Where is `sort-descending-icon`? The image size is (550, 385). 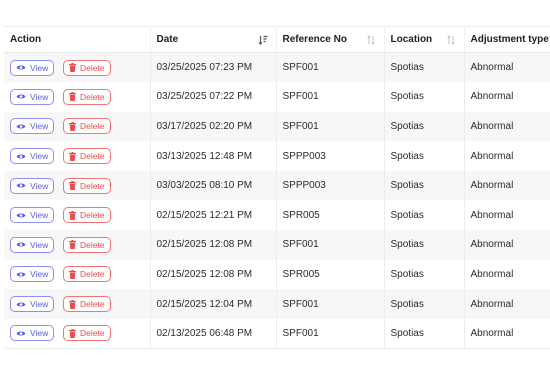 sort-descending-icon is located at coordinates (263, 40).